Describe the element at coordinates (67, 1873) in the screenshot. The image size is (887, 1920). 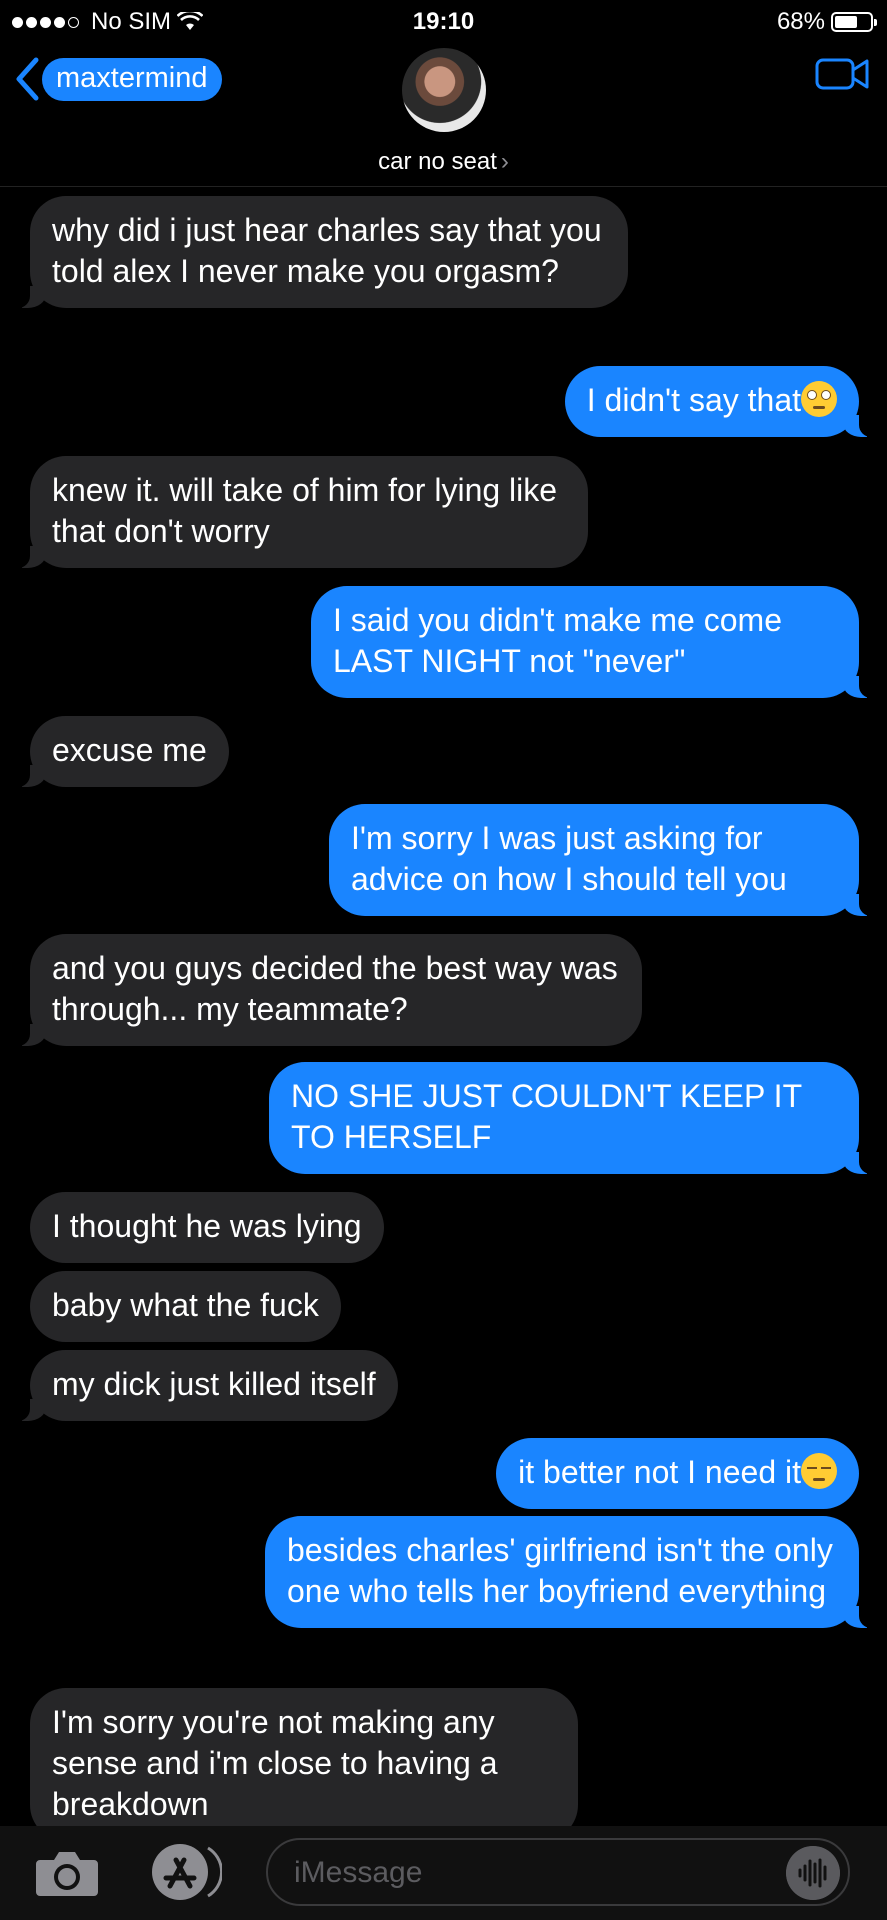
I see `camera-icon` at that location.